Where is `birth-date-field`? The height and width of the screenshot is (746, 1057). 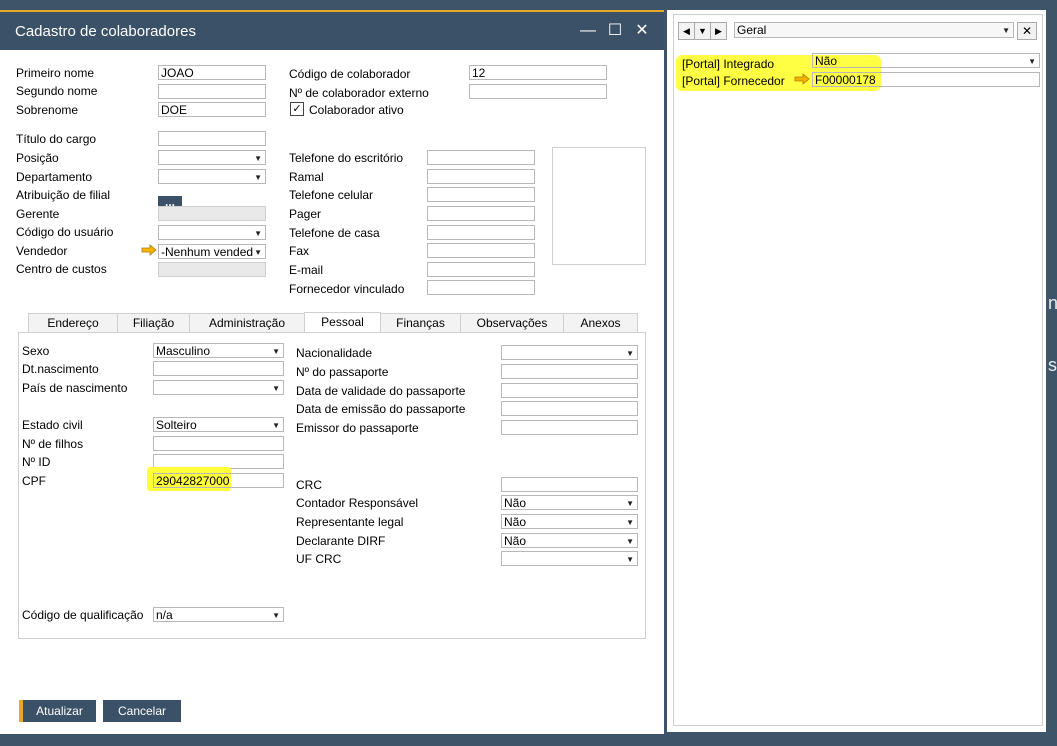
birth-date-field is located at coordinates (218, 368).